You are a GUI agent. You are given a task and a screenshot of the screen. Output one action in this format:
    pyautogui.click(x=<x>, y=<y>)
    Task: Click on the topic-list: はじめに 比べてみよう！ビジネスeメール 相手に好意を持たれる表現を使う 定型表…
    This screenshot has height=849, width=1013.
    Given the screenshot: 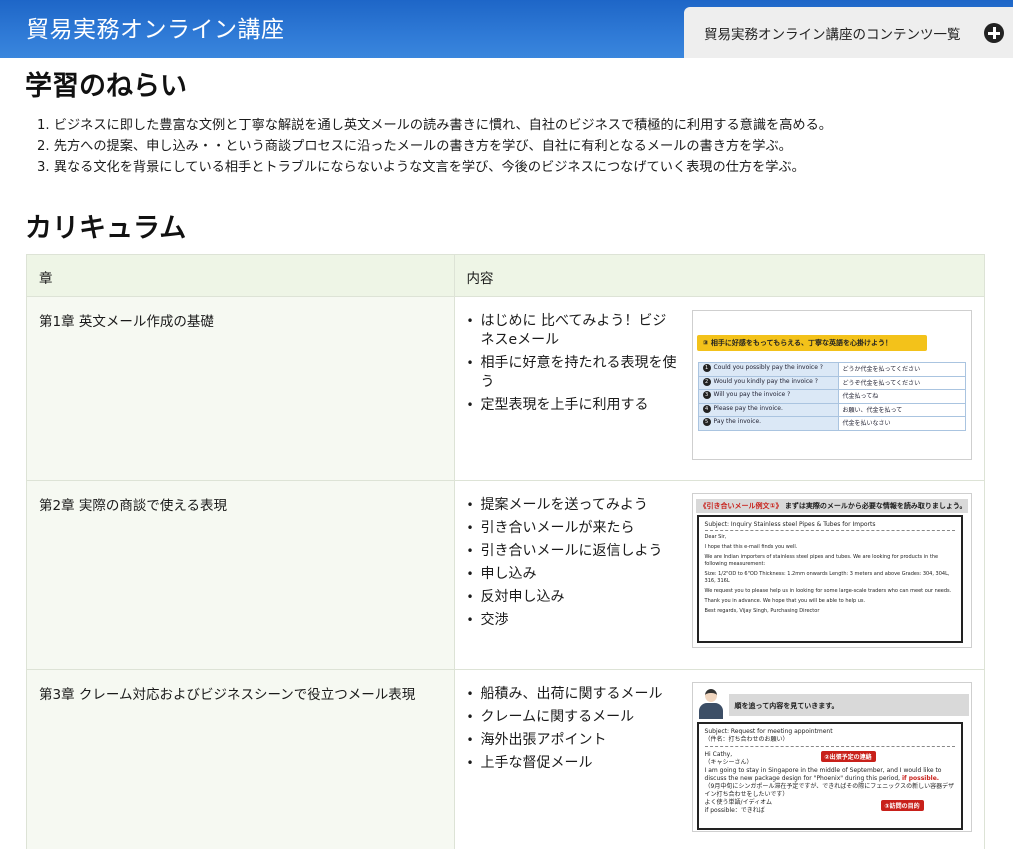 What is the action you would take?
    pyautogui.click(x=573, y=365)
    